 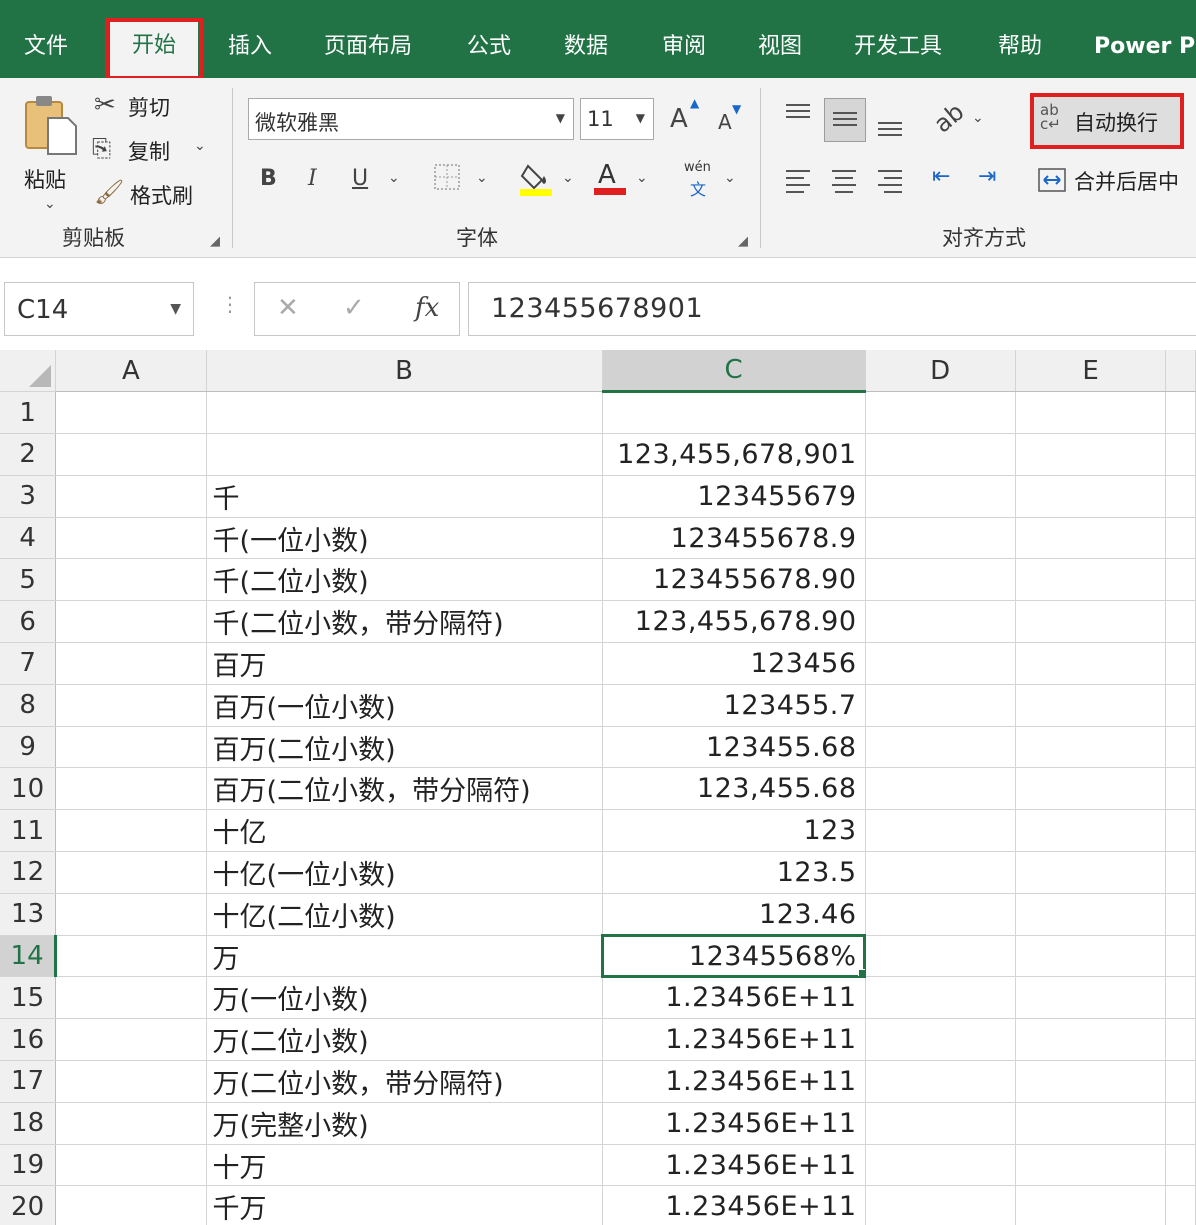 I want to click on cell-c: 123455679, so click(x=734, y=496).